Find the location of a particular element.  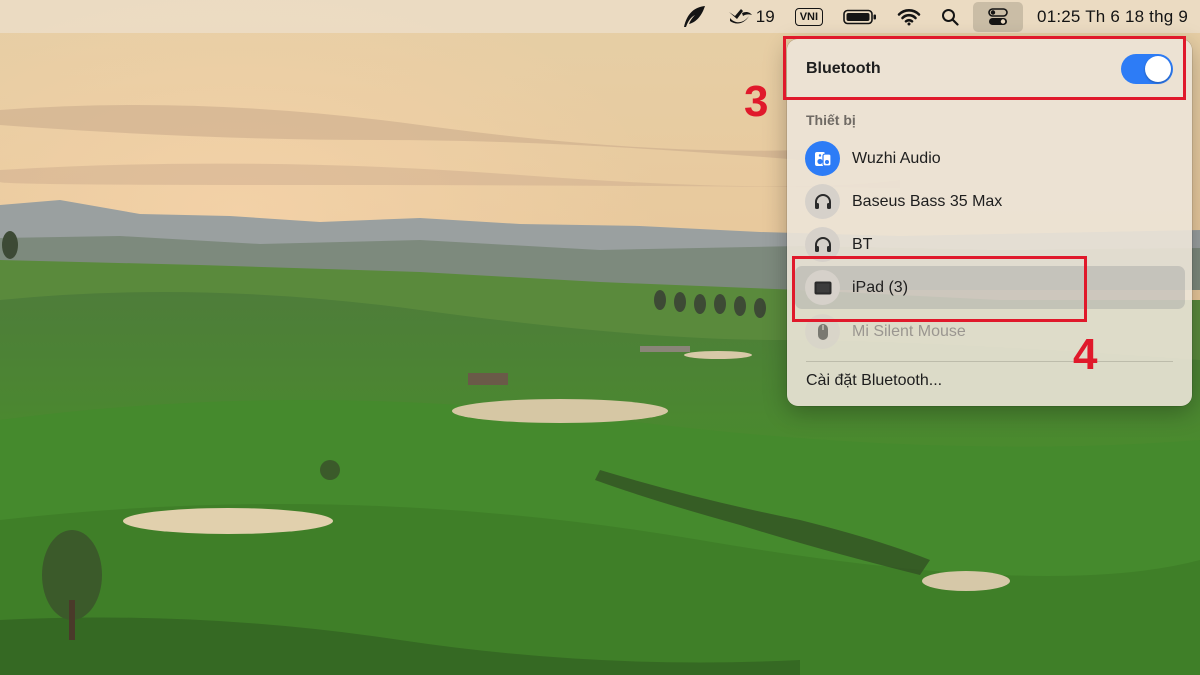

menu-bar: 19 VNI 01:25 Th 6 18 thg 9 is located at coordinates (600, 16).